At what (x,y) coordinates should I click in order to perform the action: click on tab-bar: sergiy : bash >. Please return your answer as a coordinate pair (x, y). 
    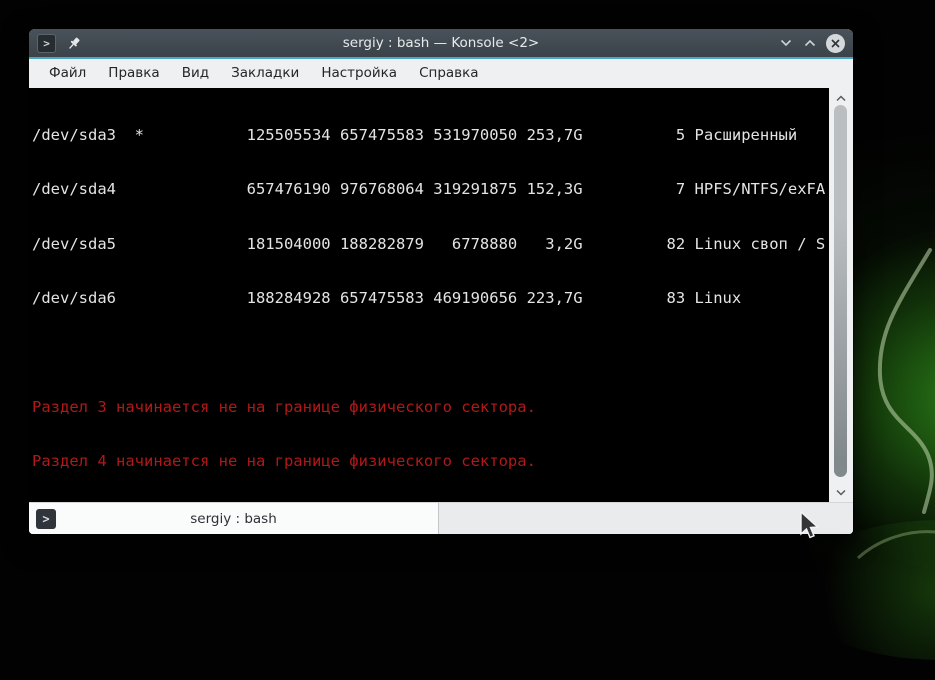
    Looking at the image, I should click on (441, 518).